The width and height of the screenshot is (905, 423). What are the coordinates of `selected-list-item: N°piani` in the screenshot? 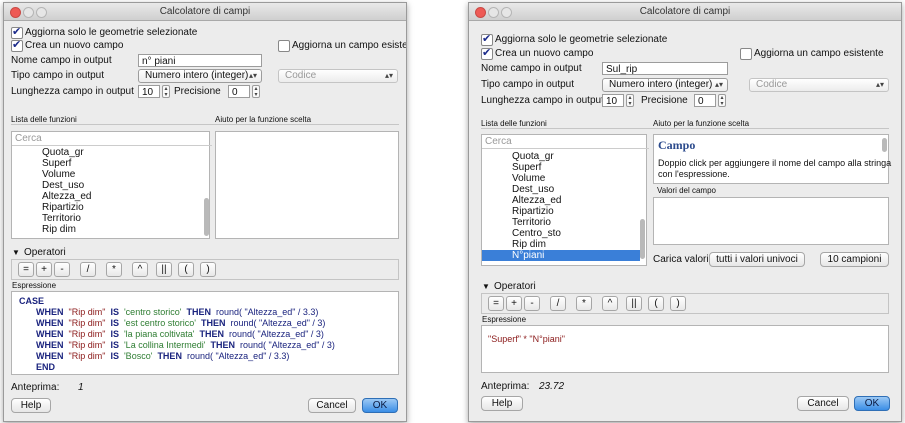 It's located at (561, 255).